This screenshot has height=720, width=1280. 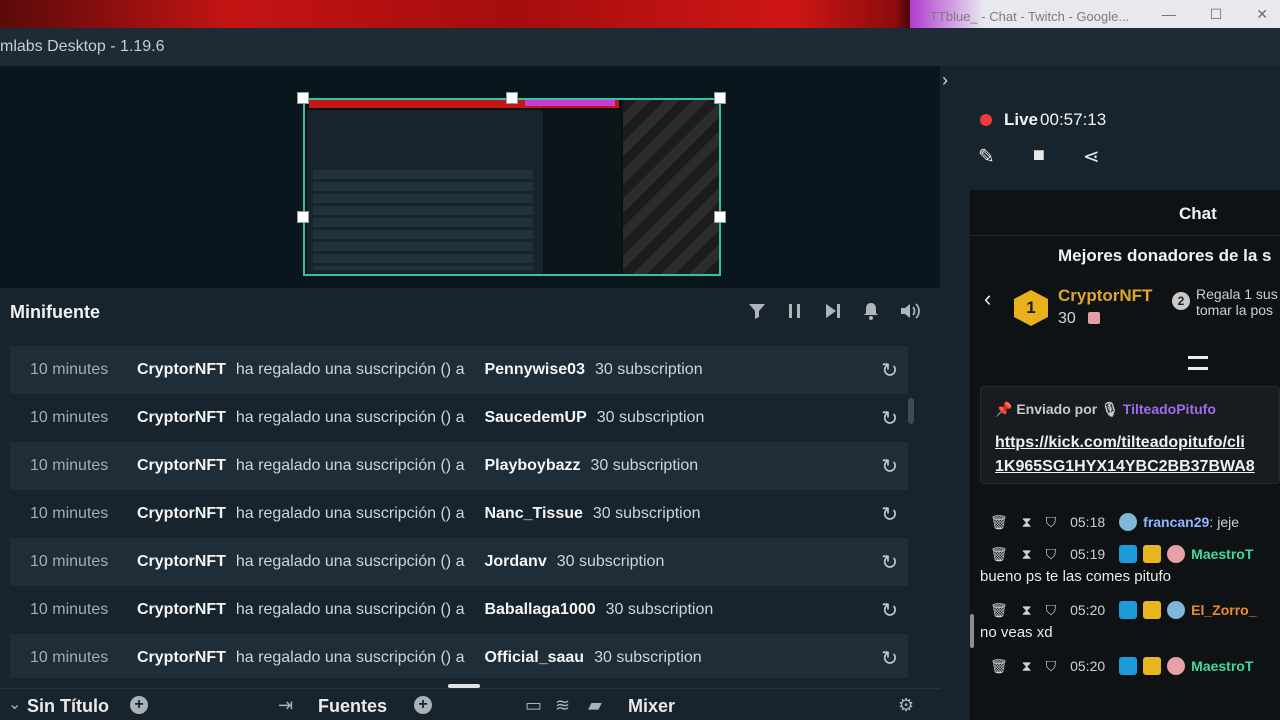 What do you see at coordinates (534, 658) in the screenshot?
I see `event-to: Official_saau` at bounding box center [534, 658].